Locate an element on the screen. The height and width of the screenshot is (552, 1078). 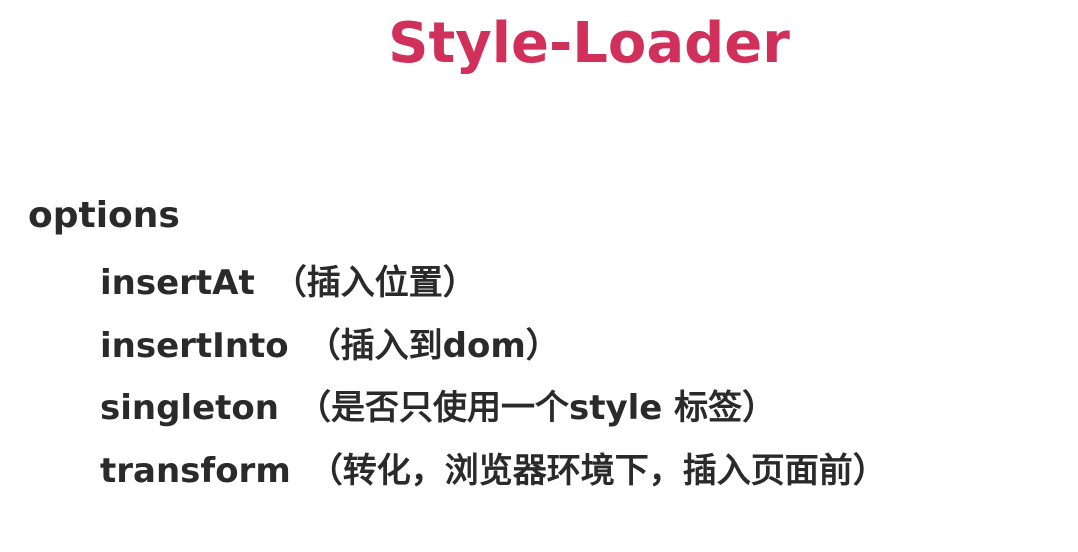
option-key: singleton is located at coordinates (189, 408).